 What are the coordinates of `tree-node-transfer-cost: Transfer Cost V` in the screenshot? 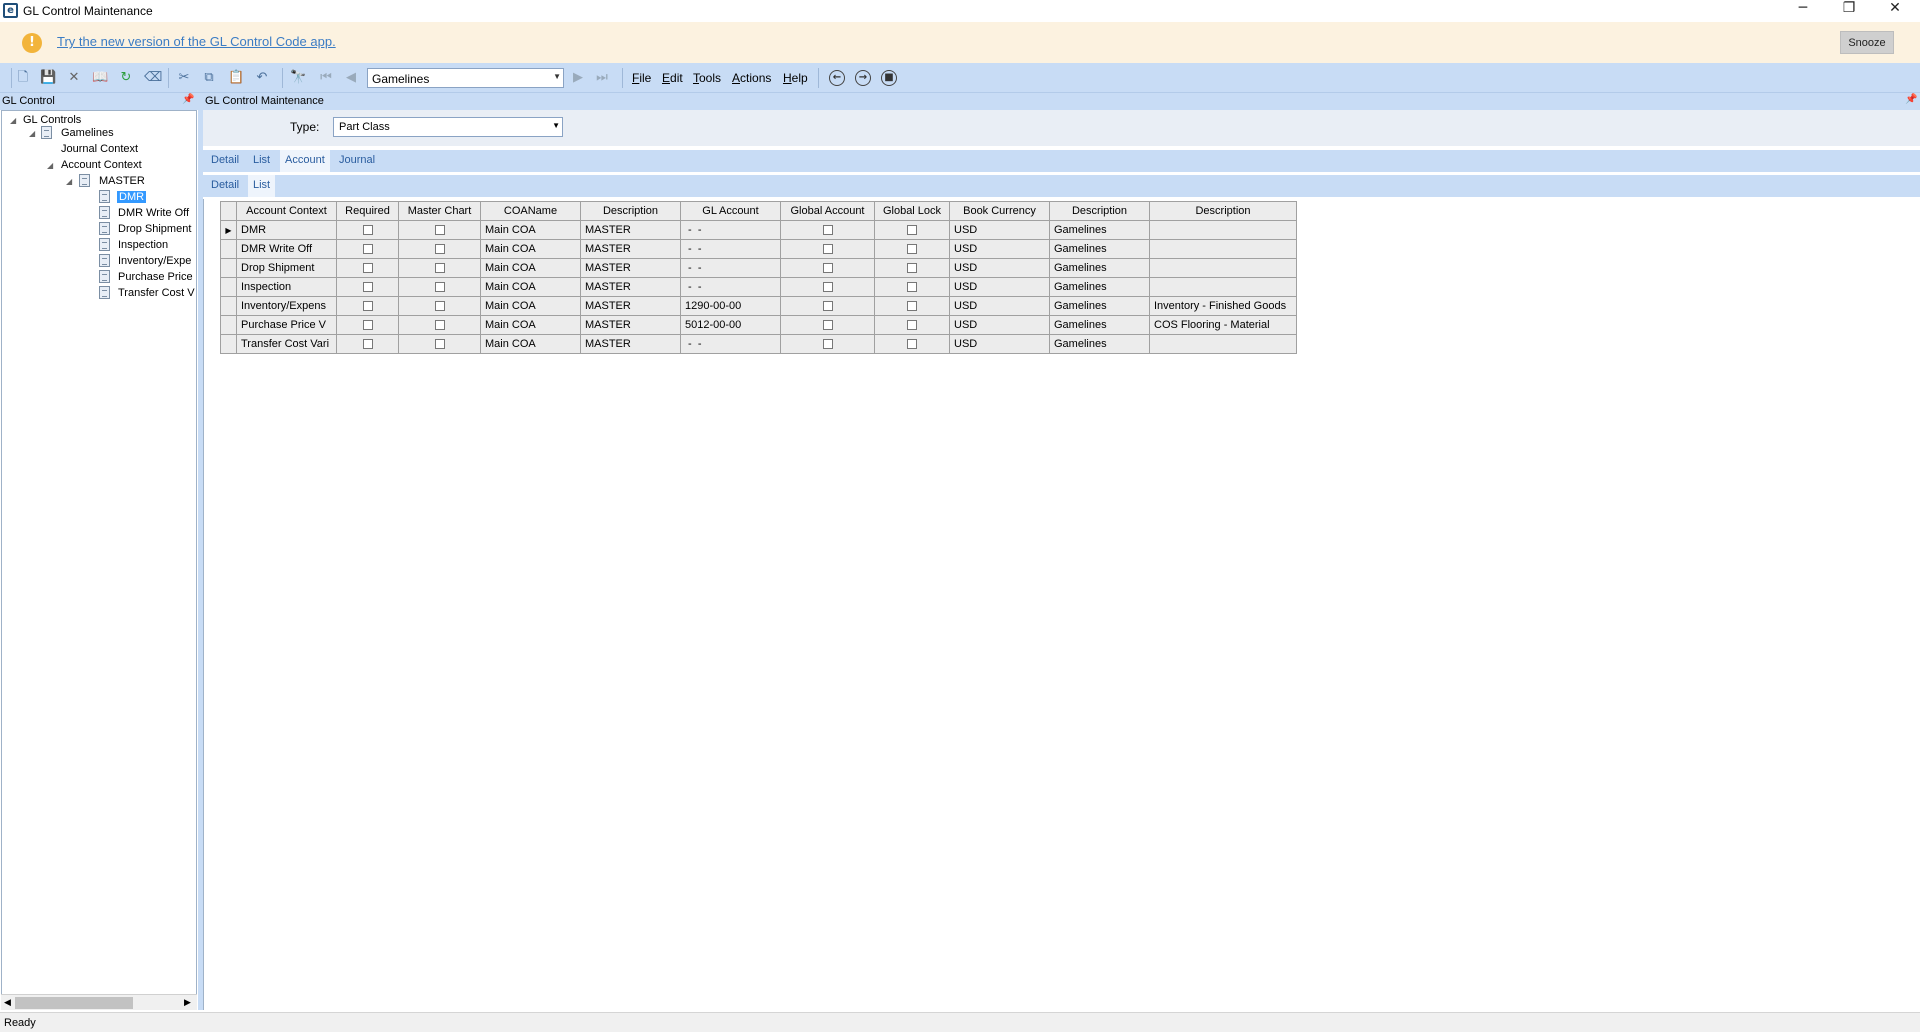 It's located at (156, 293).